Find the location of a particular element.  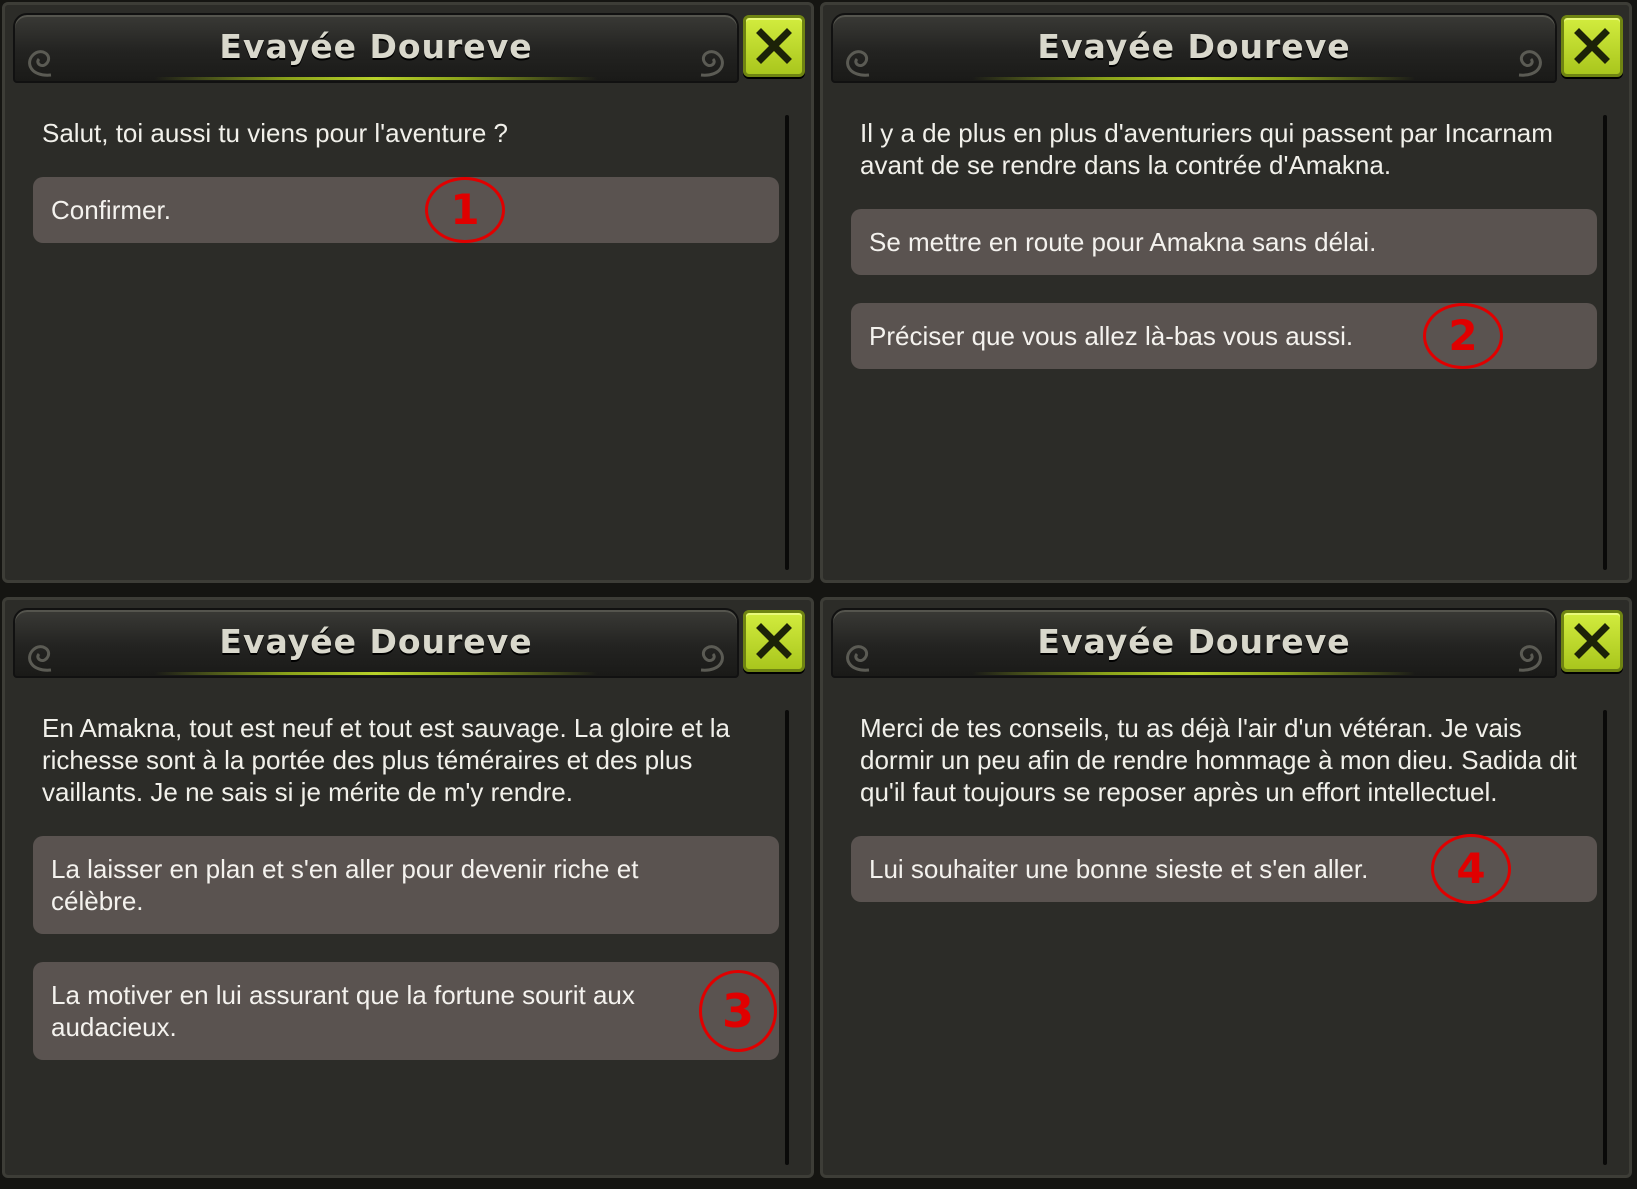

annotation-marker-1: 1 is located at coordinates (465, 210).